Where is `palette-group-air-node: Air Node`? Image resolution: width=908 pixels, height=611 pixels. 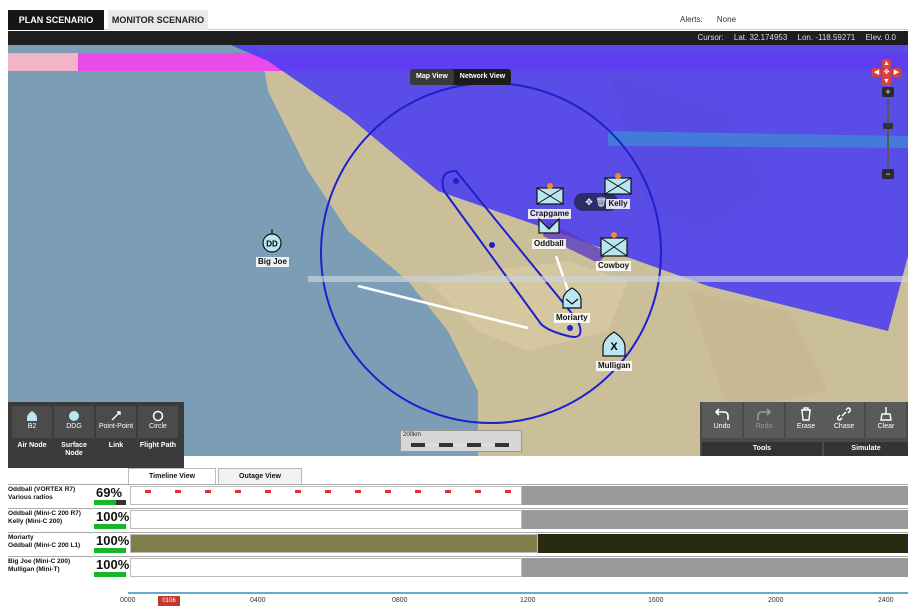
palette-group-air-node: Air Node is located at coordinates (32, 445).